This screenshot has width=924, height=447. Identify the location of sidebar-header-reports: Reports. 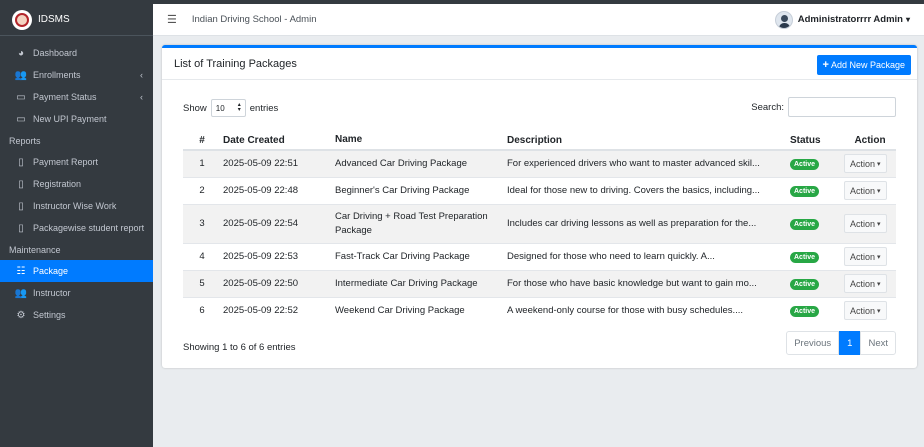
(25, 140).